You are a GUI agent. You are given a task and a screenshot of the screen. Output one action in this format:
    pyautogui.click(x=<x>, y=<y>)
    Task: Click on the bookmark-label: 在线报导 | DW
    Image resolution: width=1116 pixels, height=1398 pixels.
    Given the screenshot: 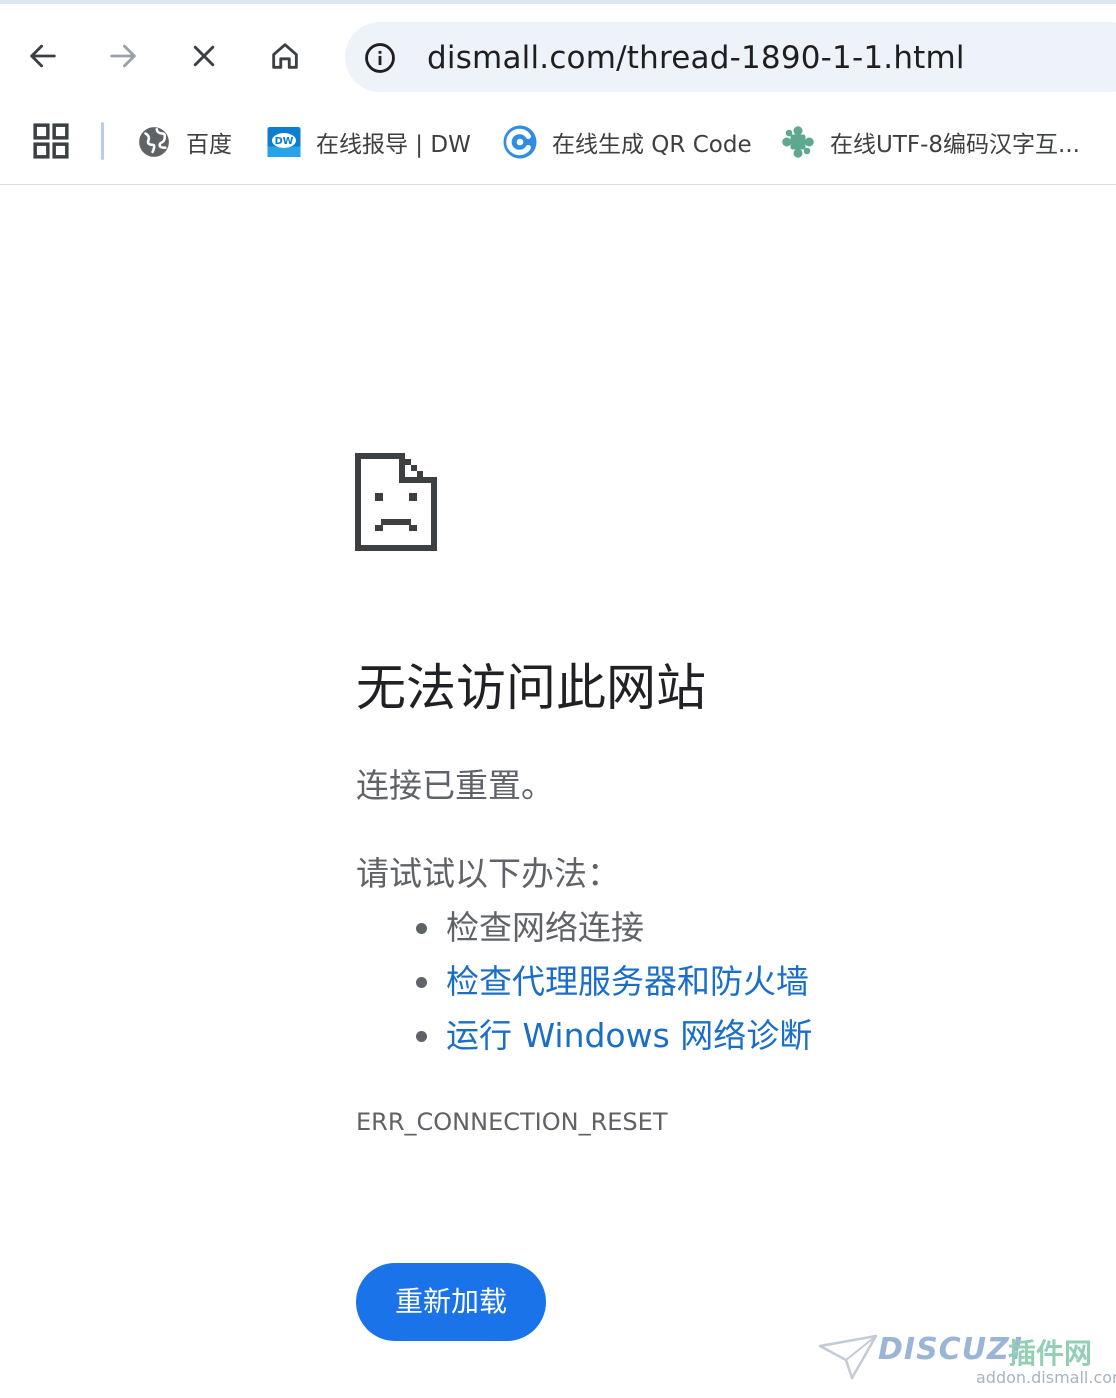 What is the action you would take?
    pyautogui.click(x=393, y=145)
    